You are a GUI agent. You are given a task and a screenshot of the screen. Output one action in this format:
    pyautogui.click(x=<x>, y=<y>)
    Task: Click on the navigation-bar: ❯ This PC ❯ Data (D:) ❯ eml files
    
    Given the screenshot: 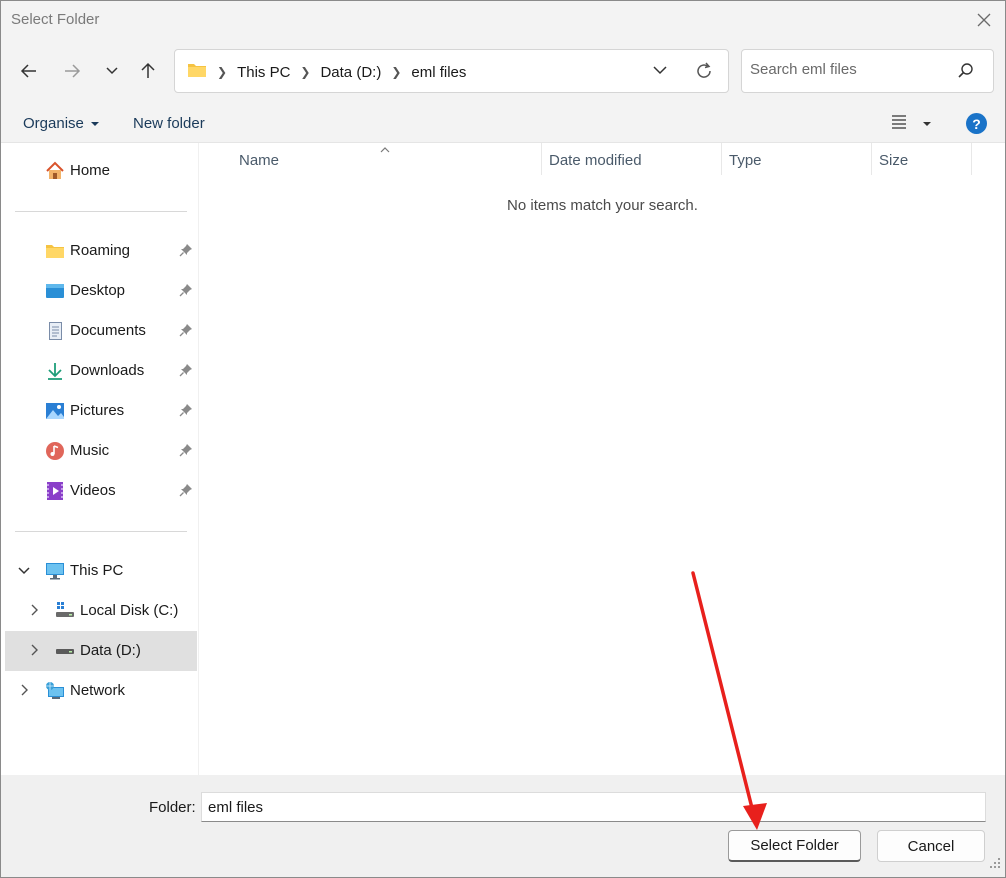 What is the action you would take?
    pyautogui.click(x=503, y=71)
    